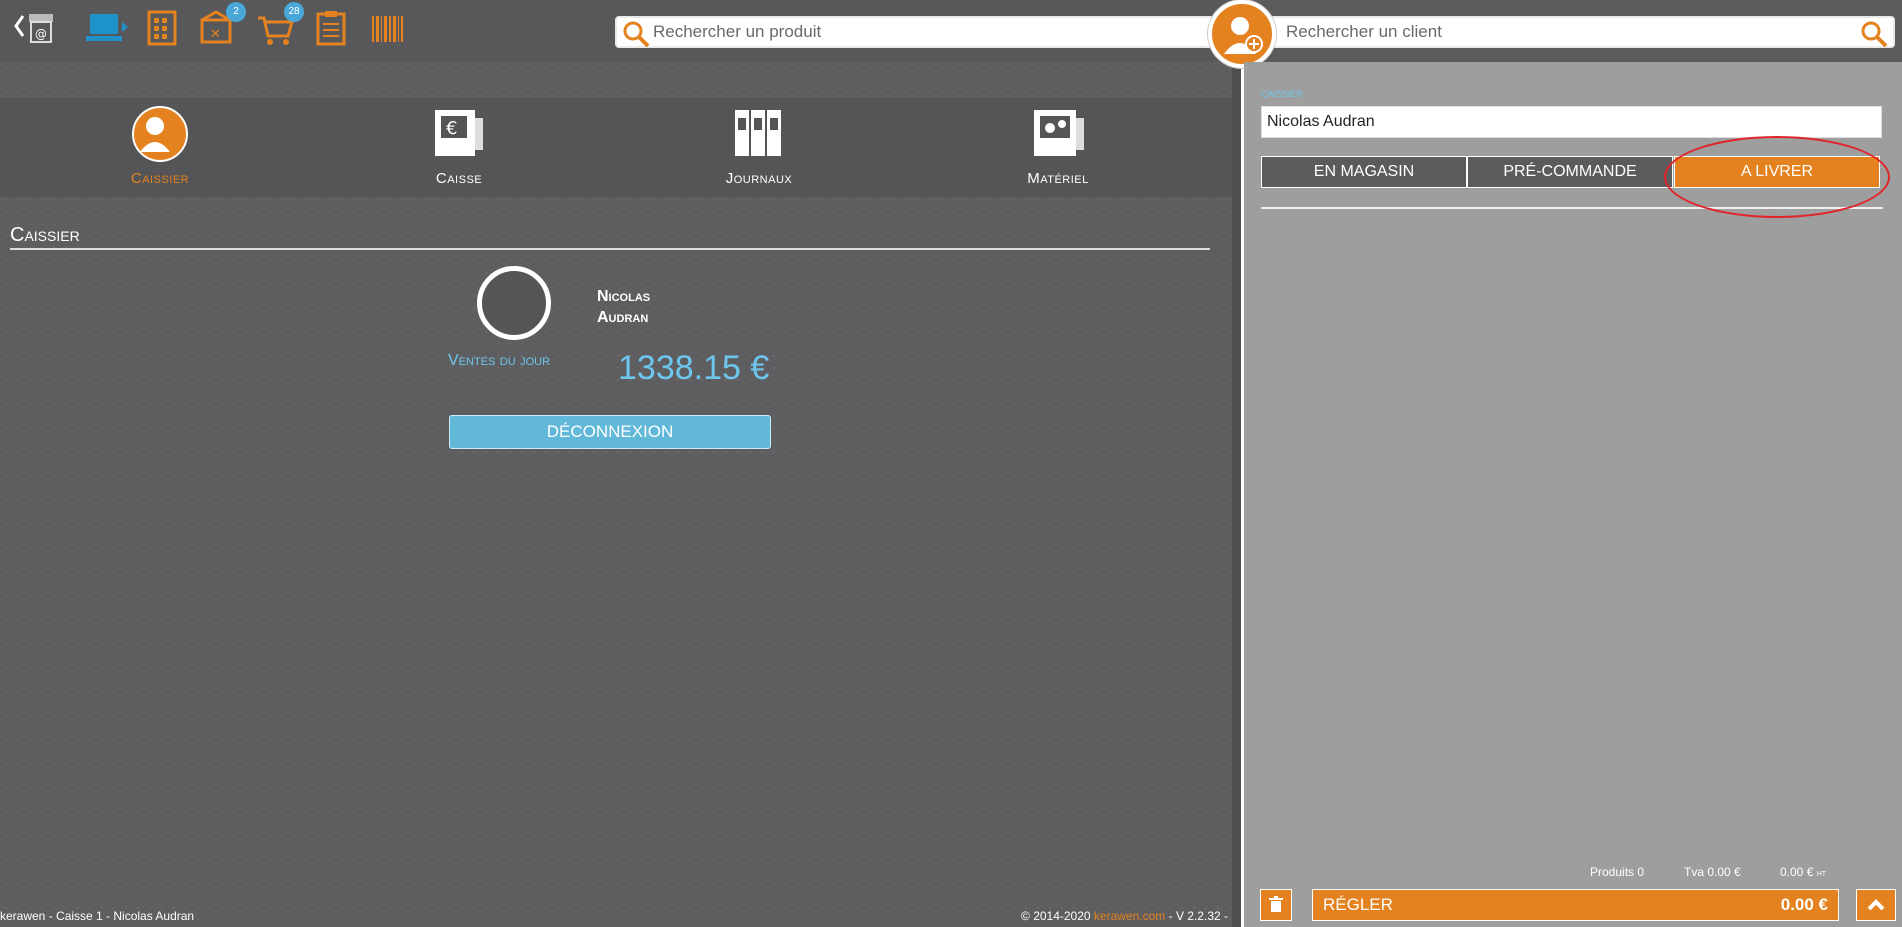 The height and width of the screenshot is (927, 1902). I want to click on client-search, so click(1573, 32).